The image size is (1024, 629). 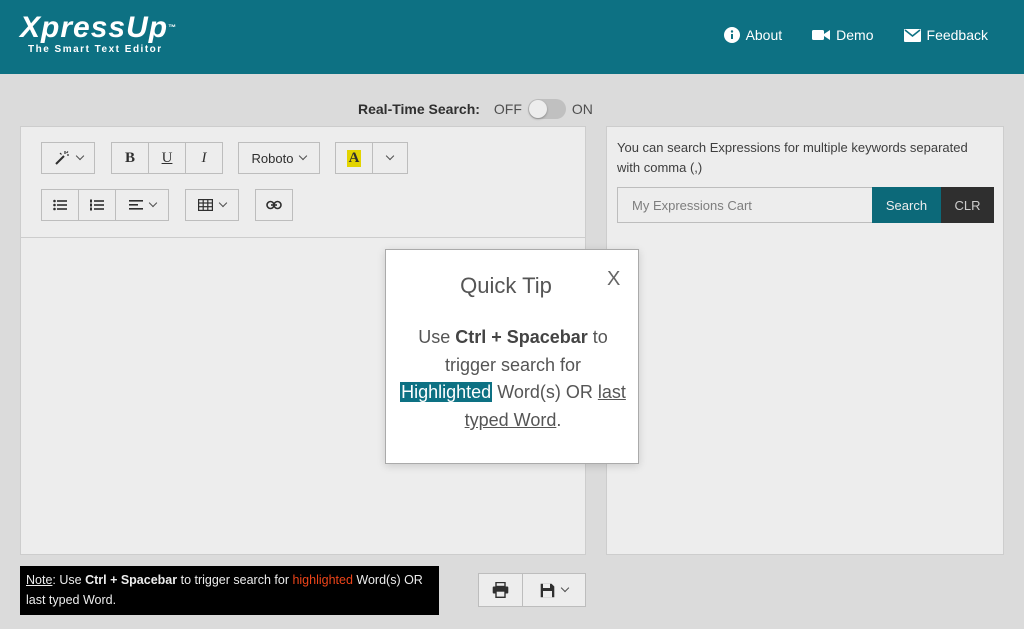 I want to click on nav-about: About, so click(x=753, y=35).